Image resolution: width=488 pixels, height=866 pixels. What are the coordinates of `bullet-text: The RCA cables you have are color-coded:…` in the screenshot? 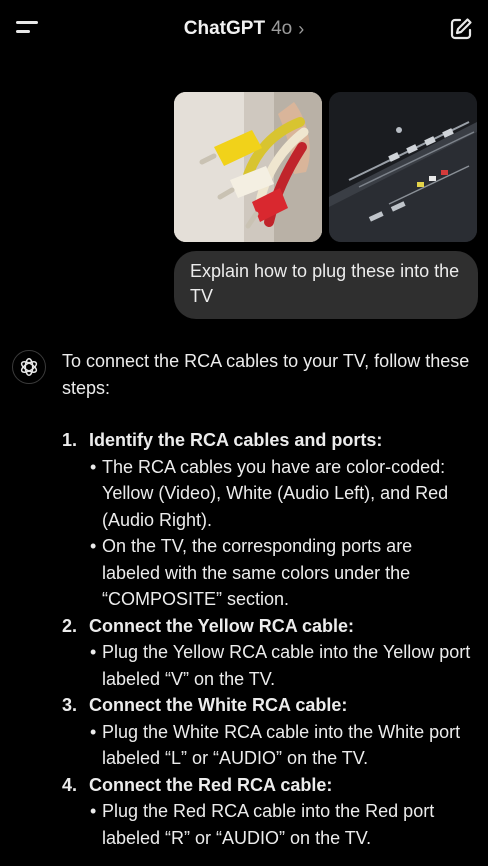 It's located at (275, 493).